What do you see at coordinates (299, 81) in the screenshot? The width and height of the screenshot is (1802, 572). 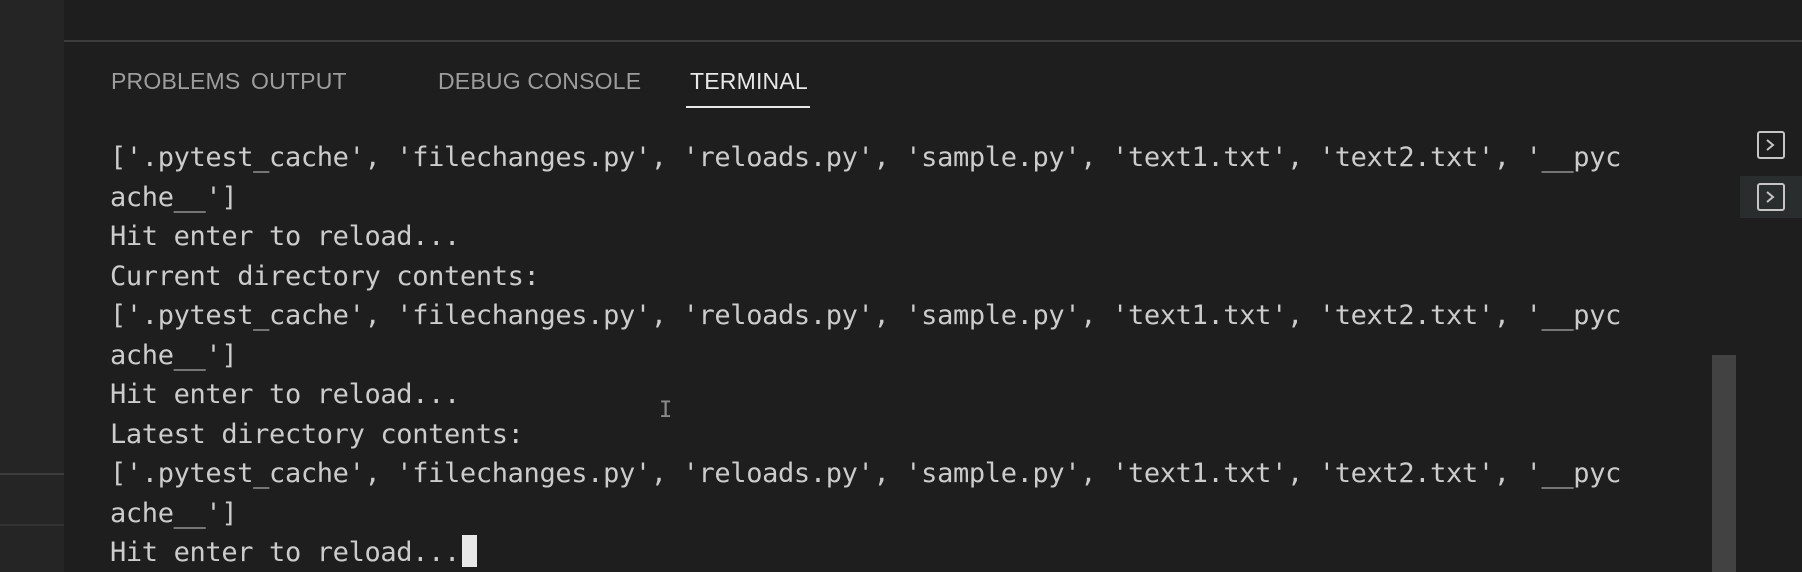 I see `tab-output: OUTPUT` at bounding box center [299, 81].